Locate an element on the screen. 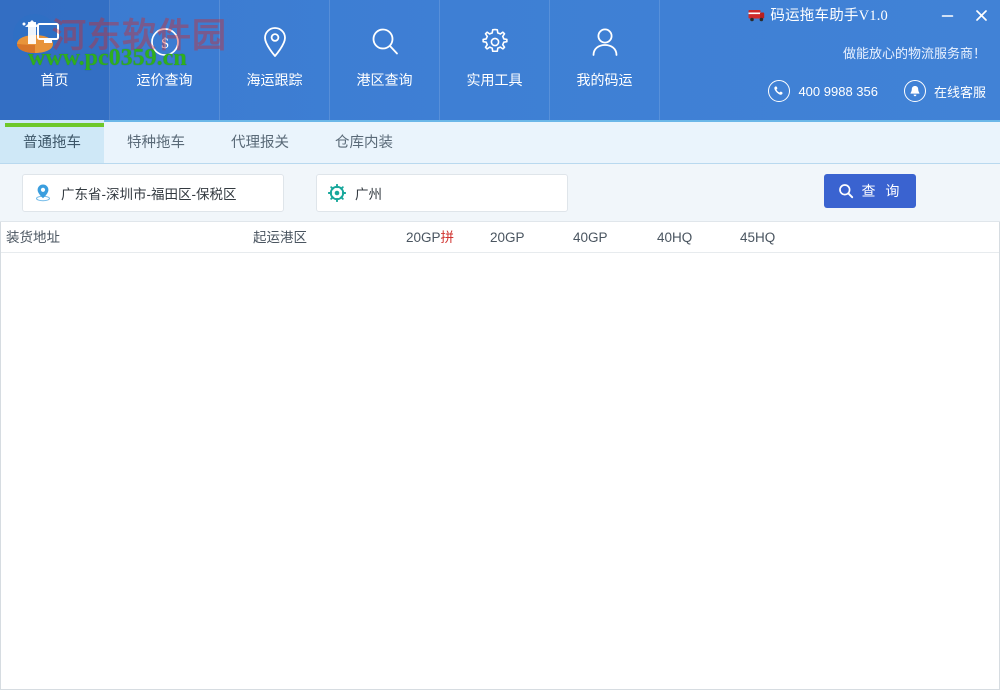 The width and height of the screenshot is (1000, 690). bell-icon is located at coordinates (914, 91).